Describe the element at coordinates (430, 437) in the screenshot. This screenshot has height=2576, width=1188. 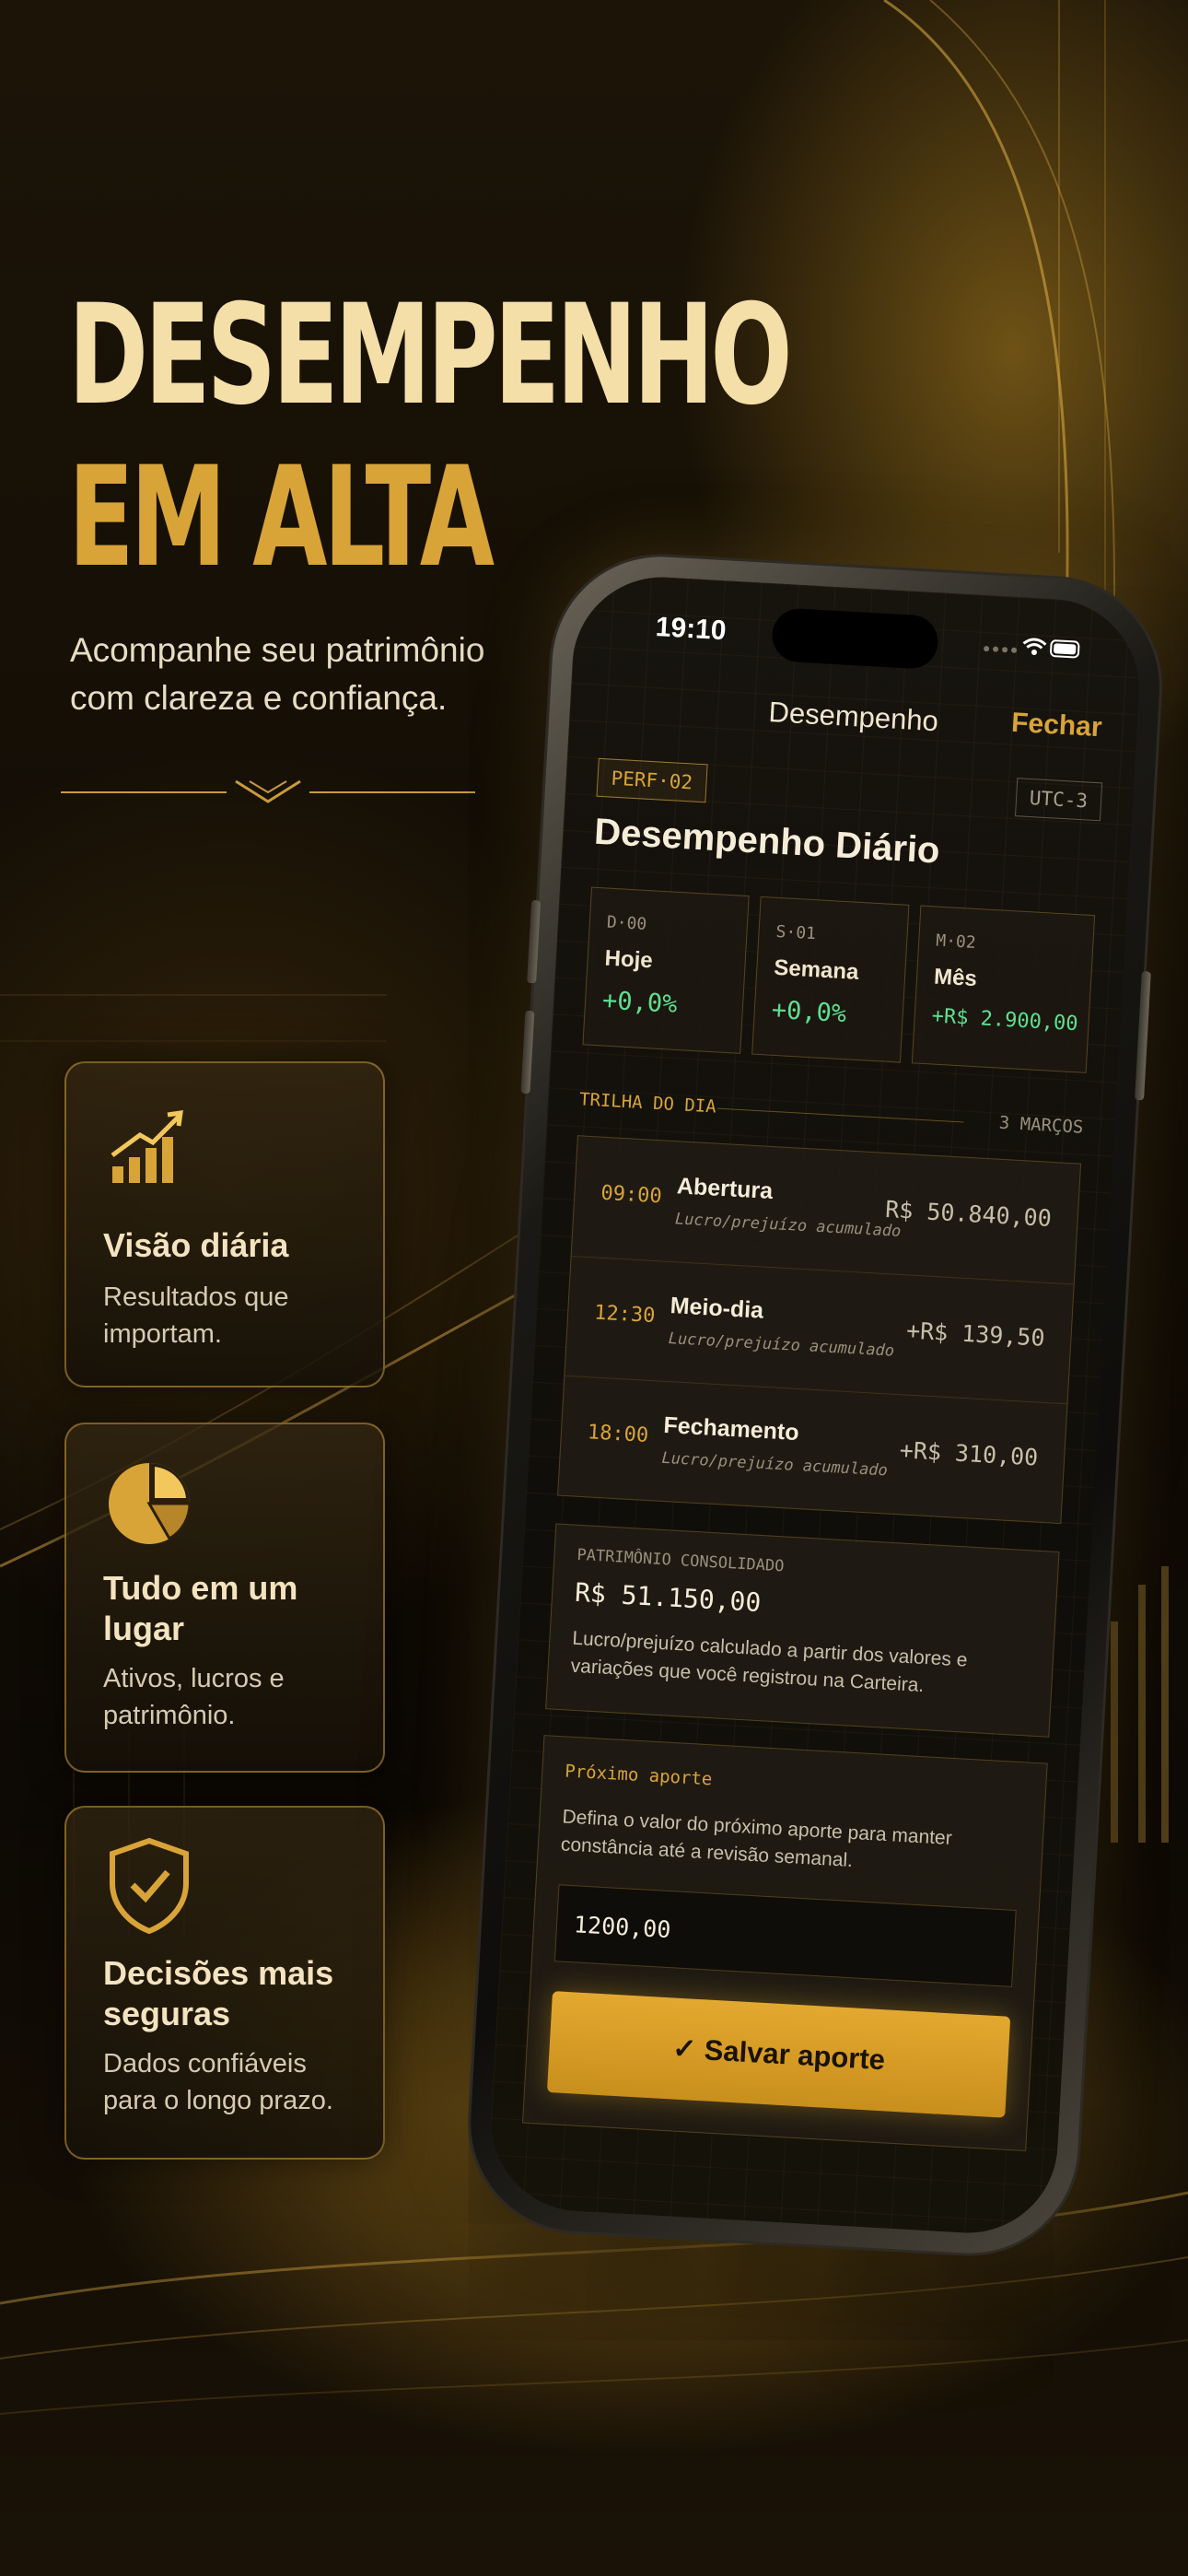
I see `hero-title: DESEMPENHO EM ALTA` at that location.